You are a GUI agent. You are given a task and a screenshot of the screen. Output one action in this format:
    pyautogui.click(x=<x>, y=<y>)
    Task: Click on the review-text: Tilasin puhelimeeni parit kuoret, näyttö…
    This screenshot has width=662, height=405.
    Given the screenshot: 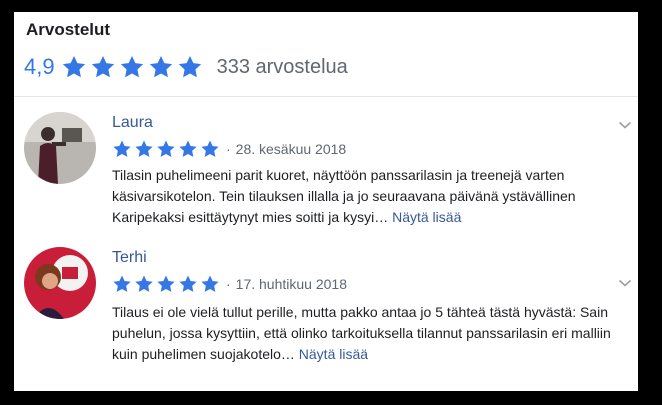 What is the action you would take?
    pyautogui.click(x=364, y=196)
    